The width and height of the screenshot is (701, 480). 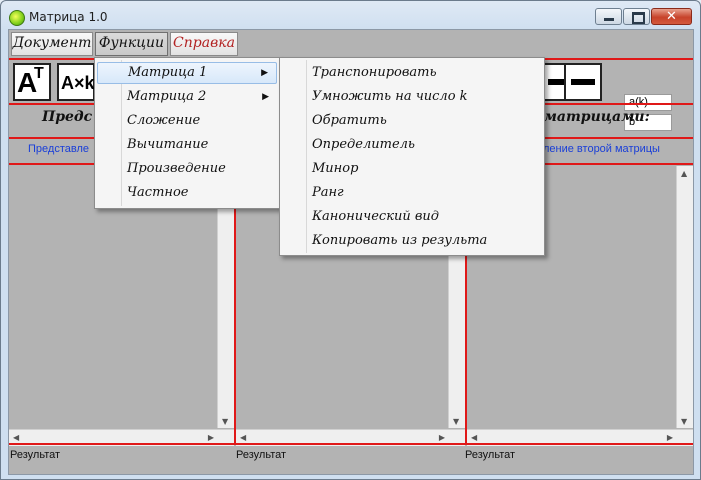 I want to click on menu-item-subtraction: Вычитание, so click(x=187, y=145).